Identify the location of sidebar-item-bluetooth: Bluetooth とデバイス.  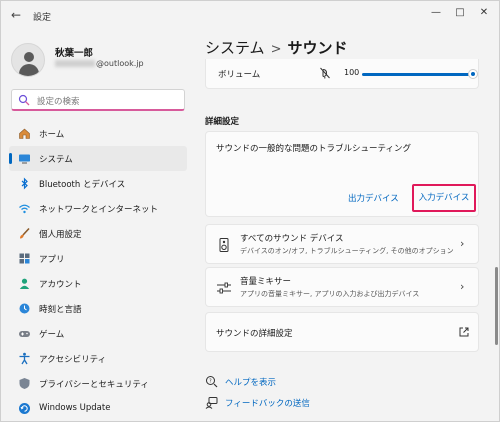
(98, 183).